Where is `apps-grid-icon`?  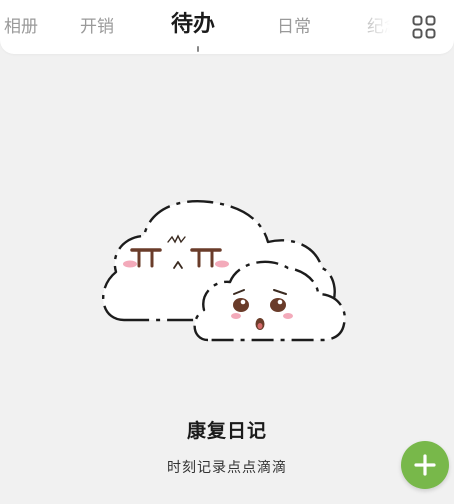
apps-grid-icon is located at coordinates (424, 27).